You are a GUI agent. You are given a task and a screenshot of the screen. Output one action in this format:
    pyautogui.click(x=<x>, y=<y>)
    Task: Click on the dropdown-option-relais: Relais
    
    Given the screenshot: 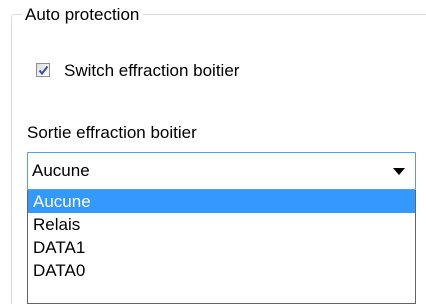 What is the action you would take?
    pyautogui.click(x=221, y=224)
    